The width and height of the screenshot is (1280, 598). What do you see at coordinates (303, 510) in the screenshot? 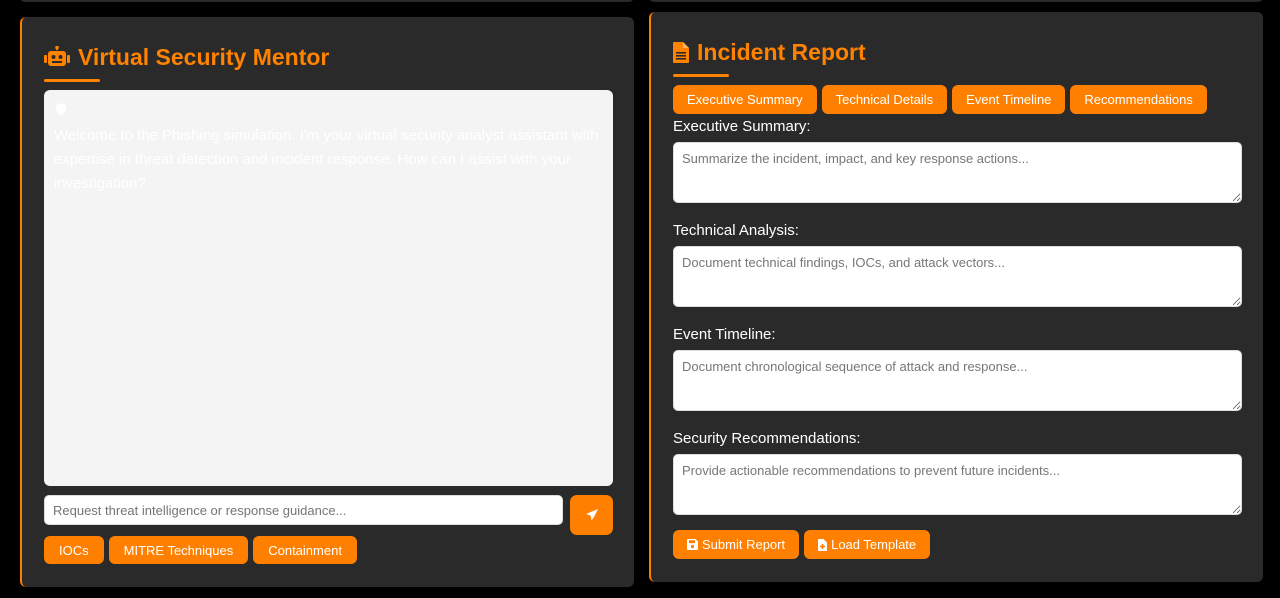
I see `chat-input` at bounding box center [303, 510].